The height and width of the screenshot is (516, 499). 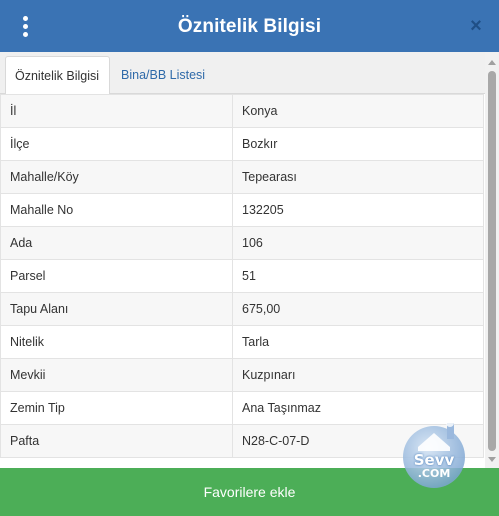 What do you see at coordinates (358, 309) in the screenshot?
I see `attribute-value: 675,00` at bounding box center [358, 309].